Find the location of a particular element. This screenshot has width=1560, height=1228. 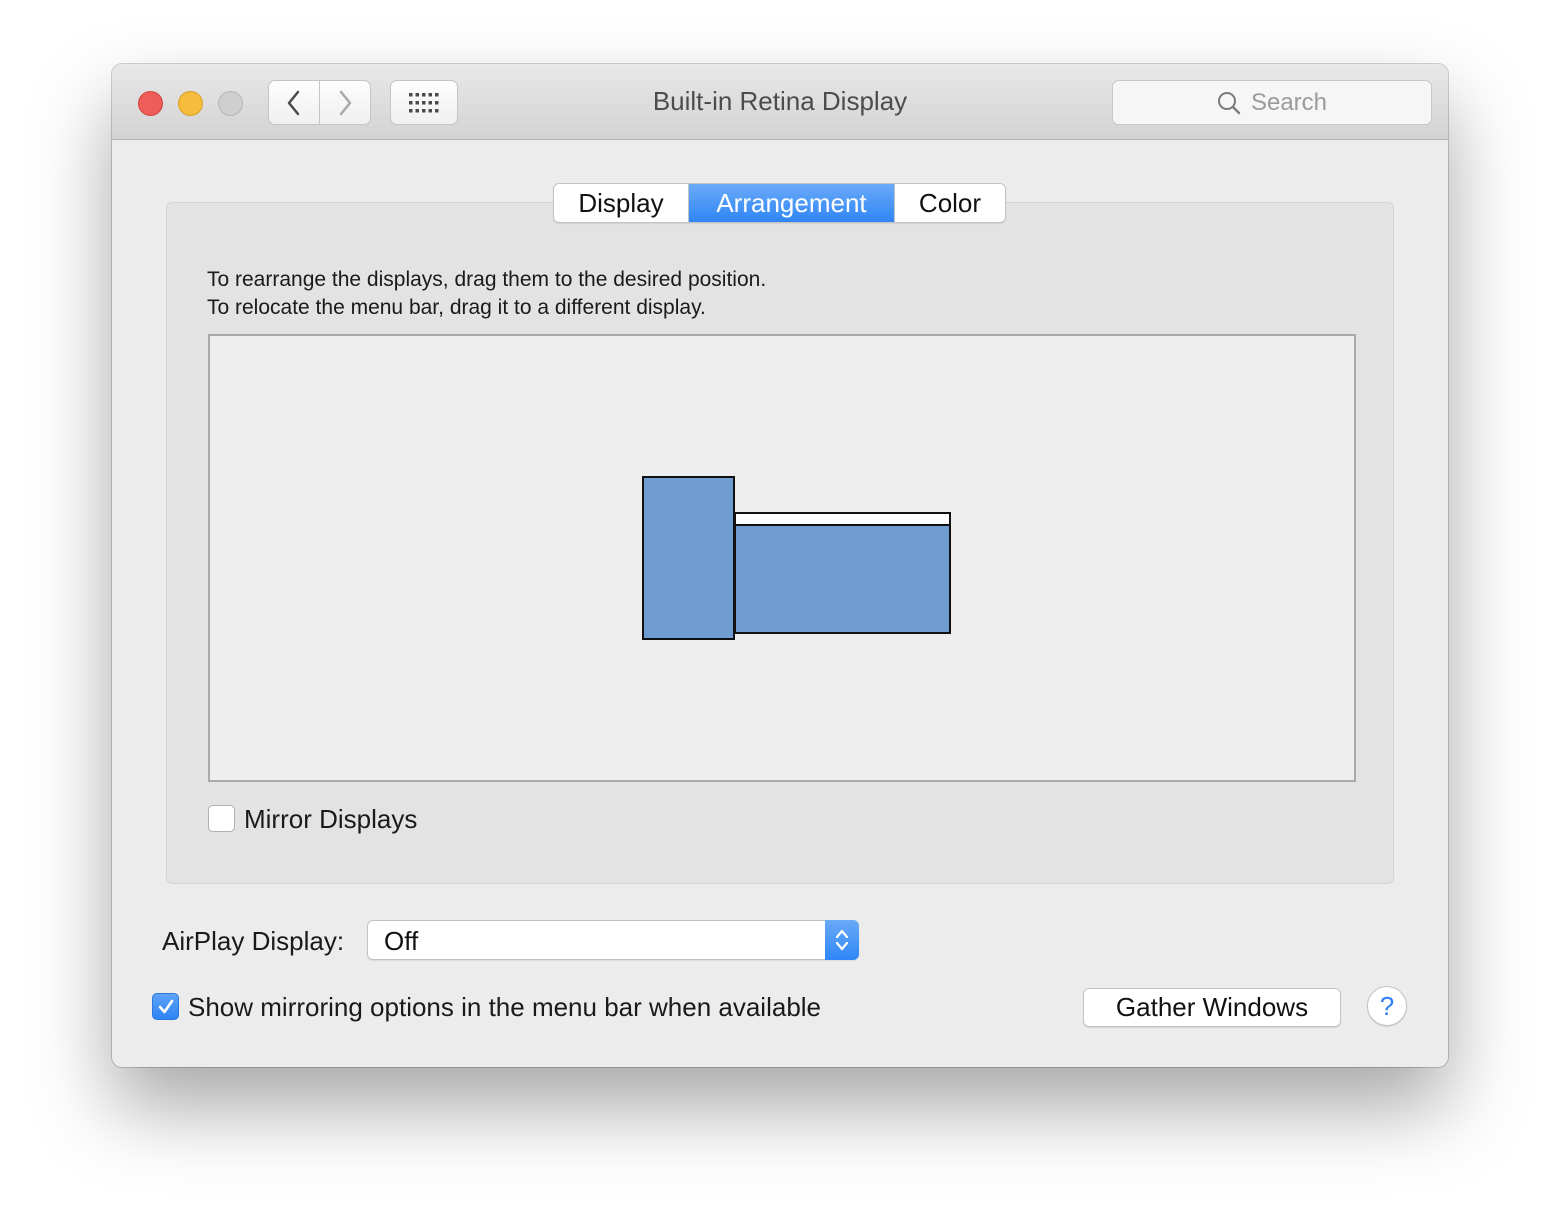

airplay-display-label: AirPlay Display: is located at coordinates (253, 941).